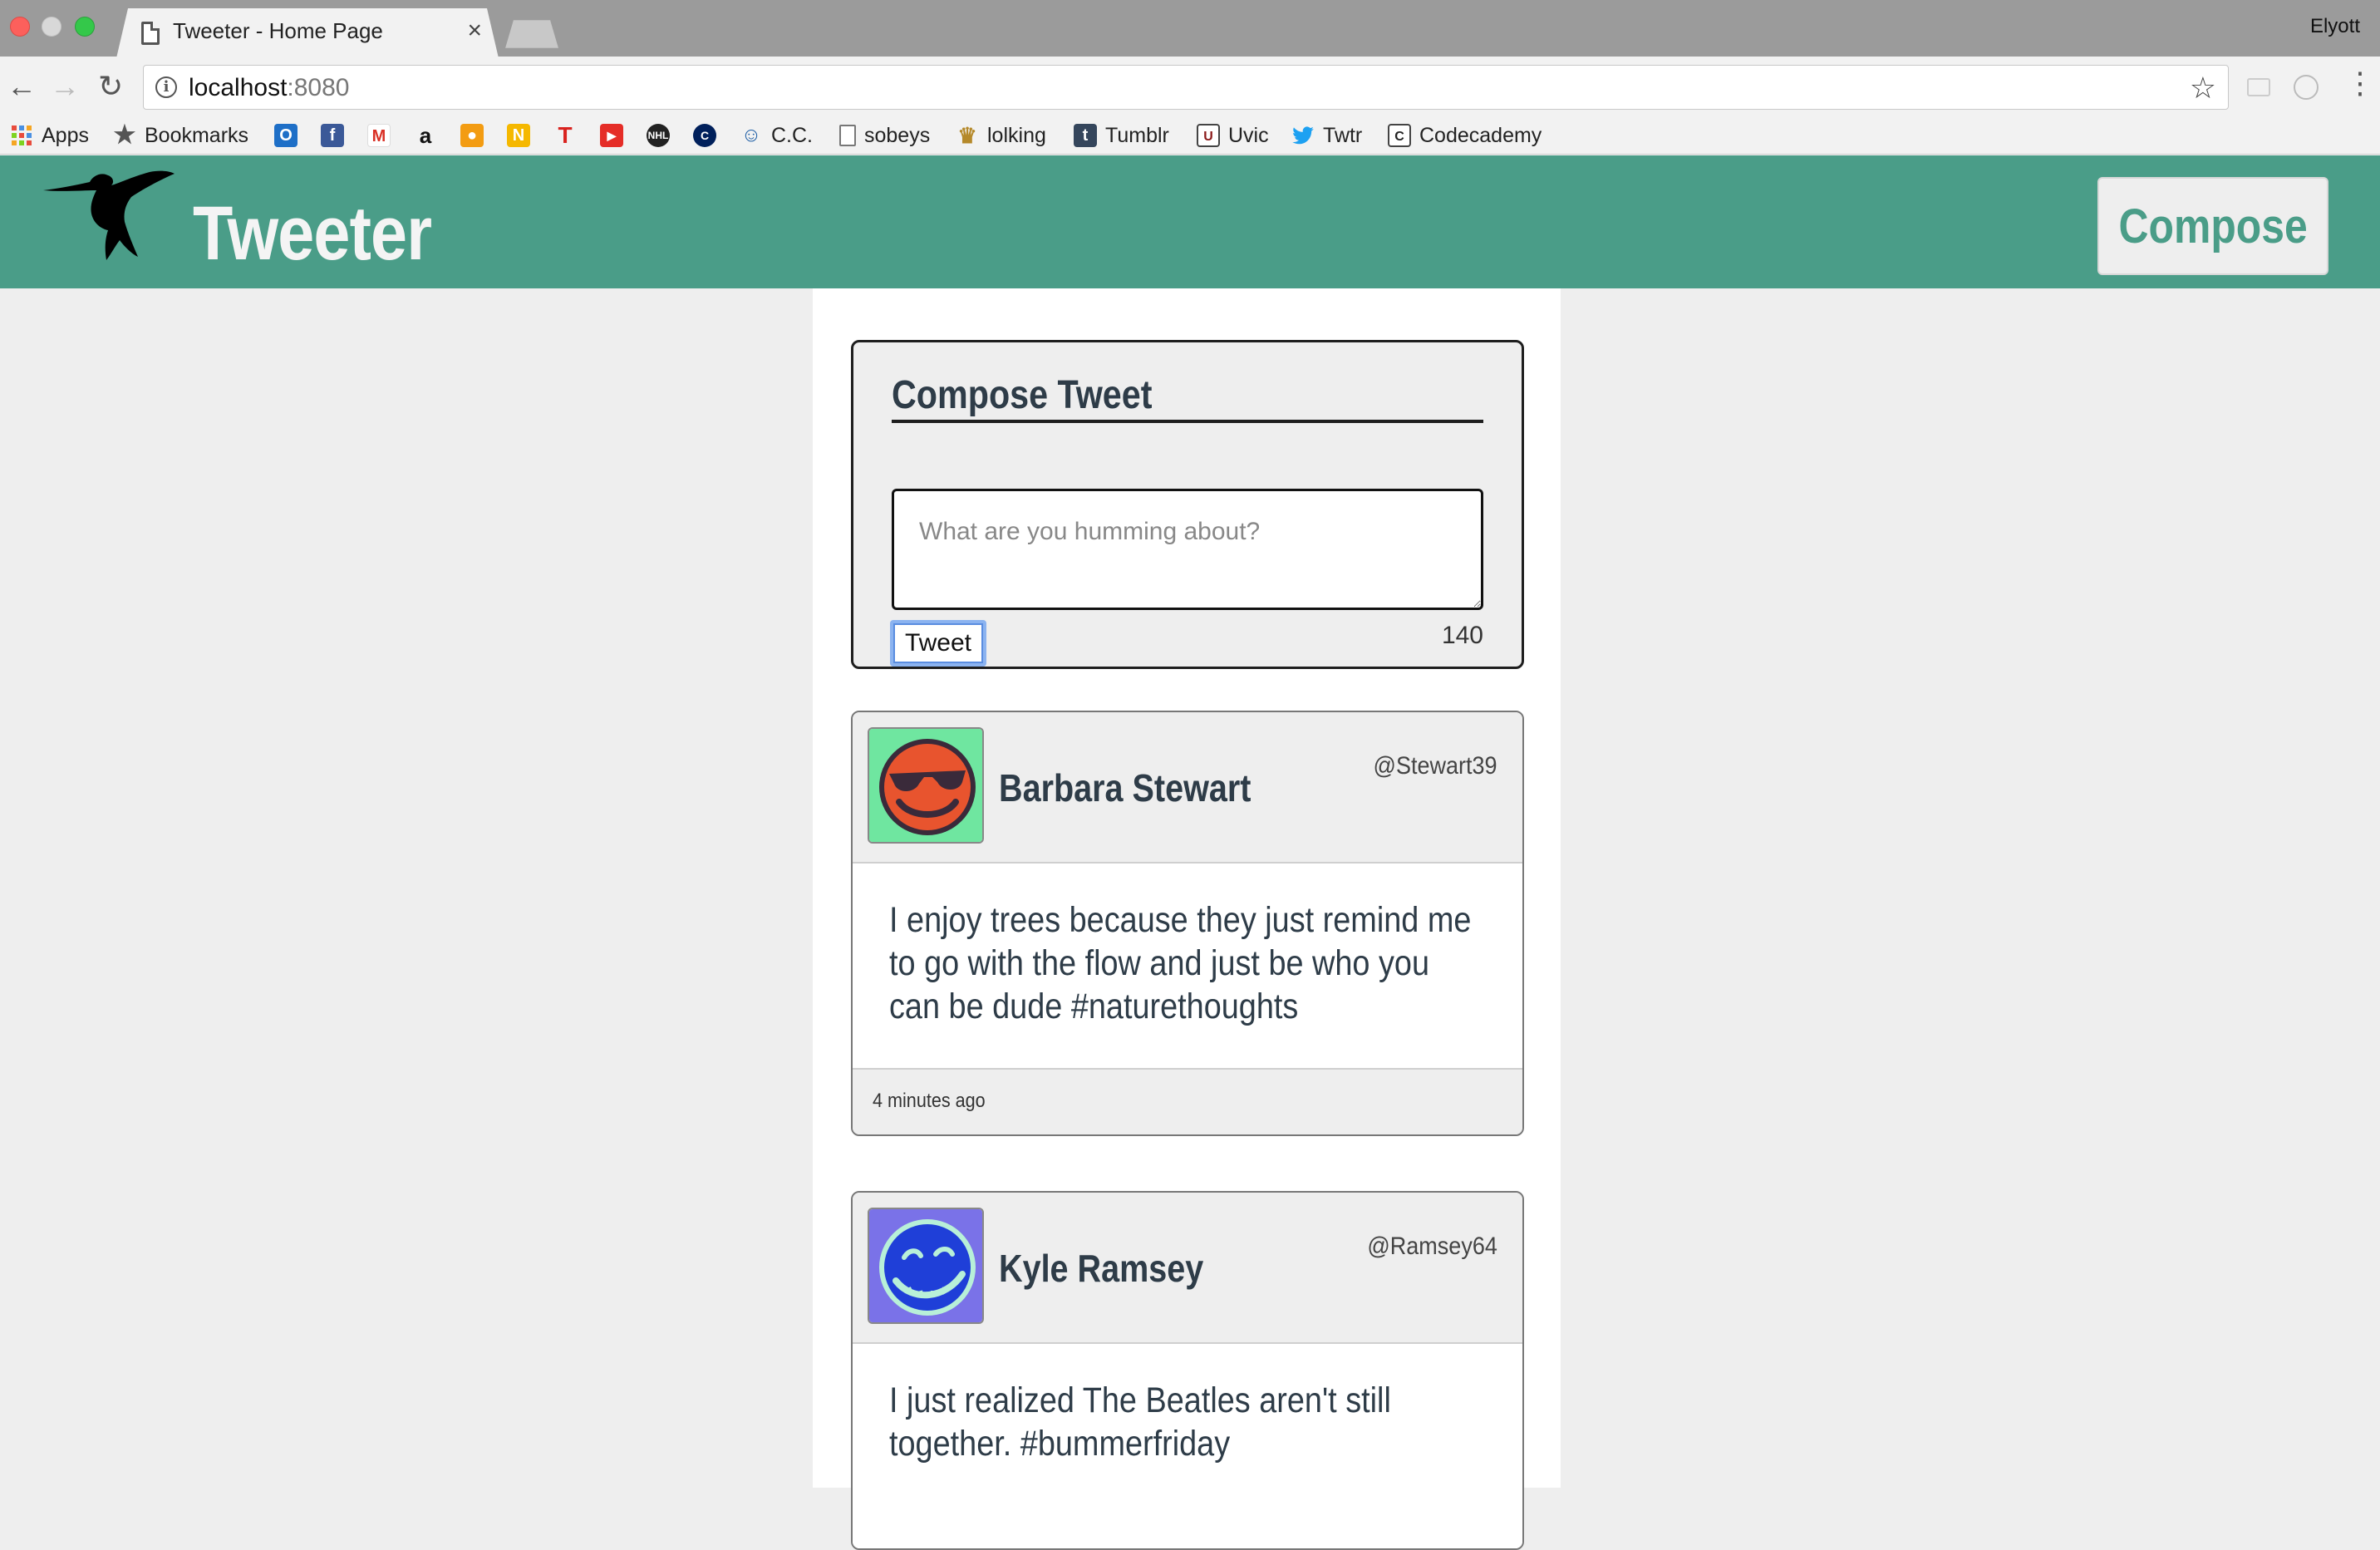  What do you see at coordinates (751, 135) in the screenshot?
I see `cc-icon: ☺` at bounding box center [751, 135].